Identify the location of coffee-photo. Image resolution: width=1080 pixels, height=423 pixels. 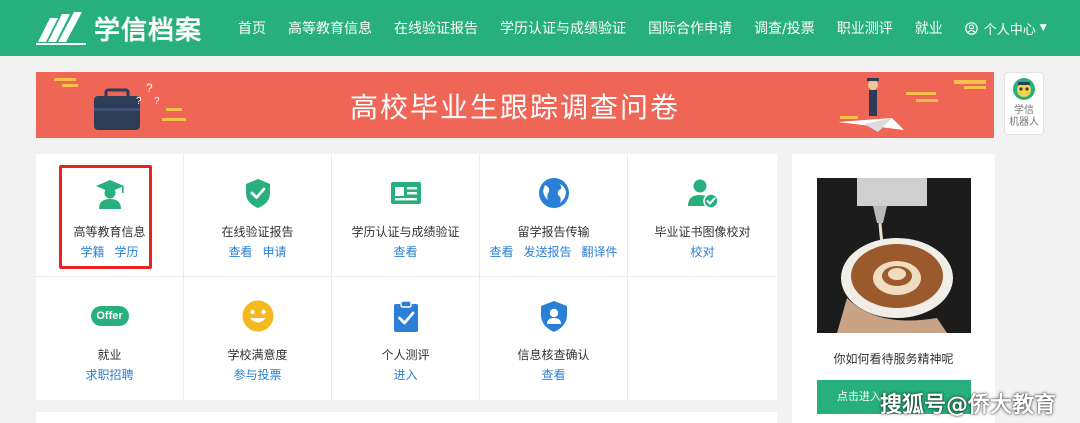
(894, 255).